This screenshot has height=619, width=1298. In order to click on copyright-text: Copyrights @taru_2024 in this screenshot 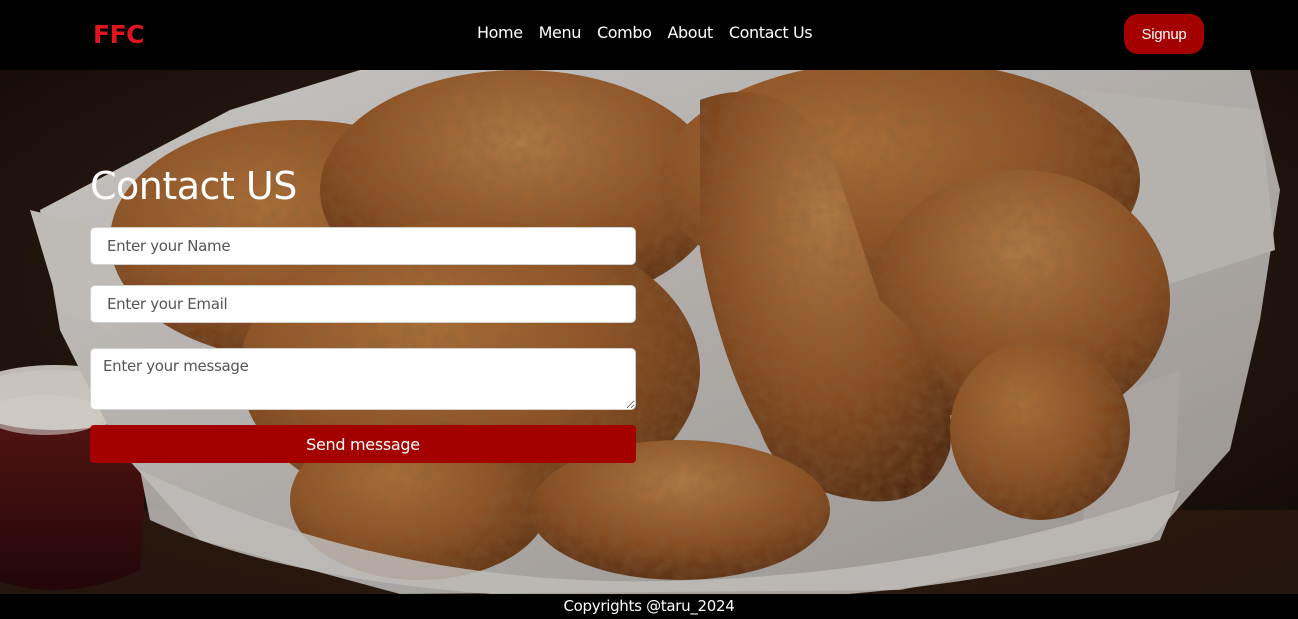, I will do `click(649, 606)`.